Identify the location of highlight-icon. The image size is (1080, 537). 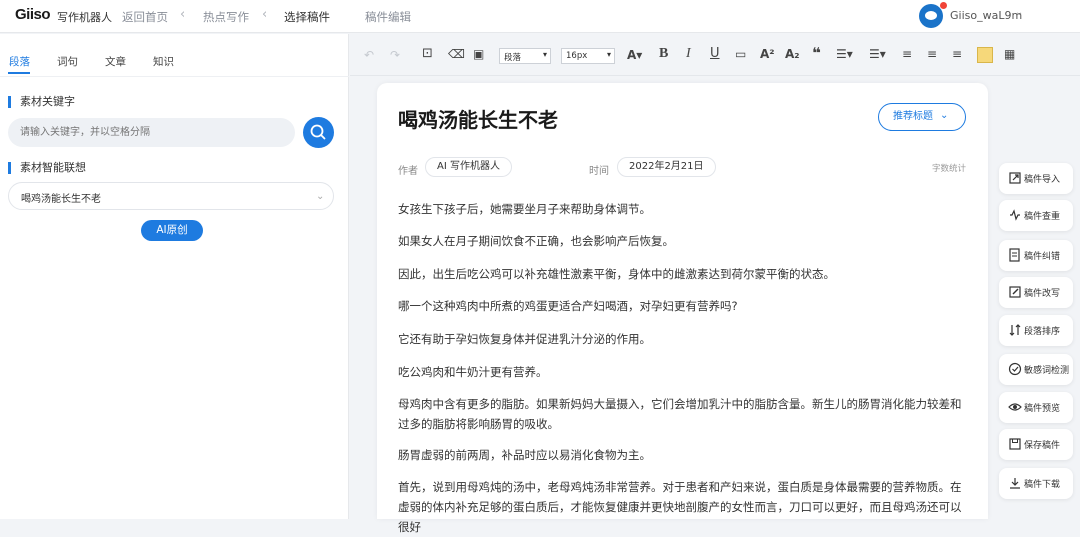
(985, 55).